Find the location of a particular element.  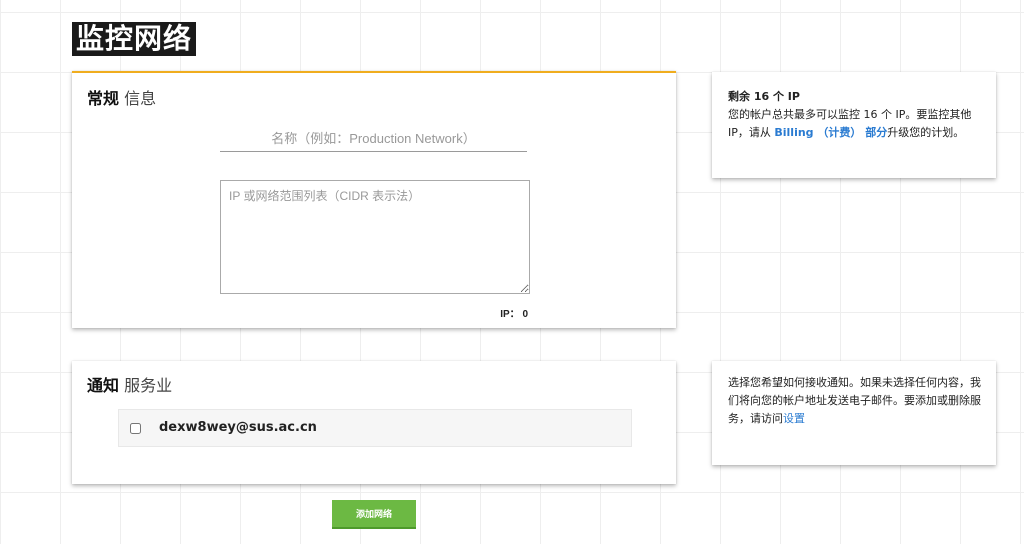

billing-link: Billing （计费） 部分 is located at coordinates (830, 132).